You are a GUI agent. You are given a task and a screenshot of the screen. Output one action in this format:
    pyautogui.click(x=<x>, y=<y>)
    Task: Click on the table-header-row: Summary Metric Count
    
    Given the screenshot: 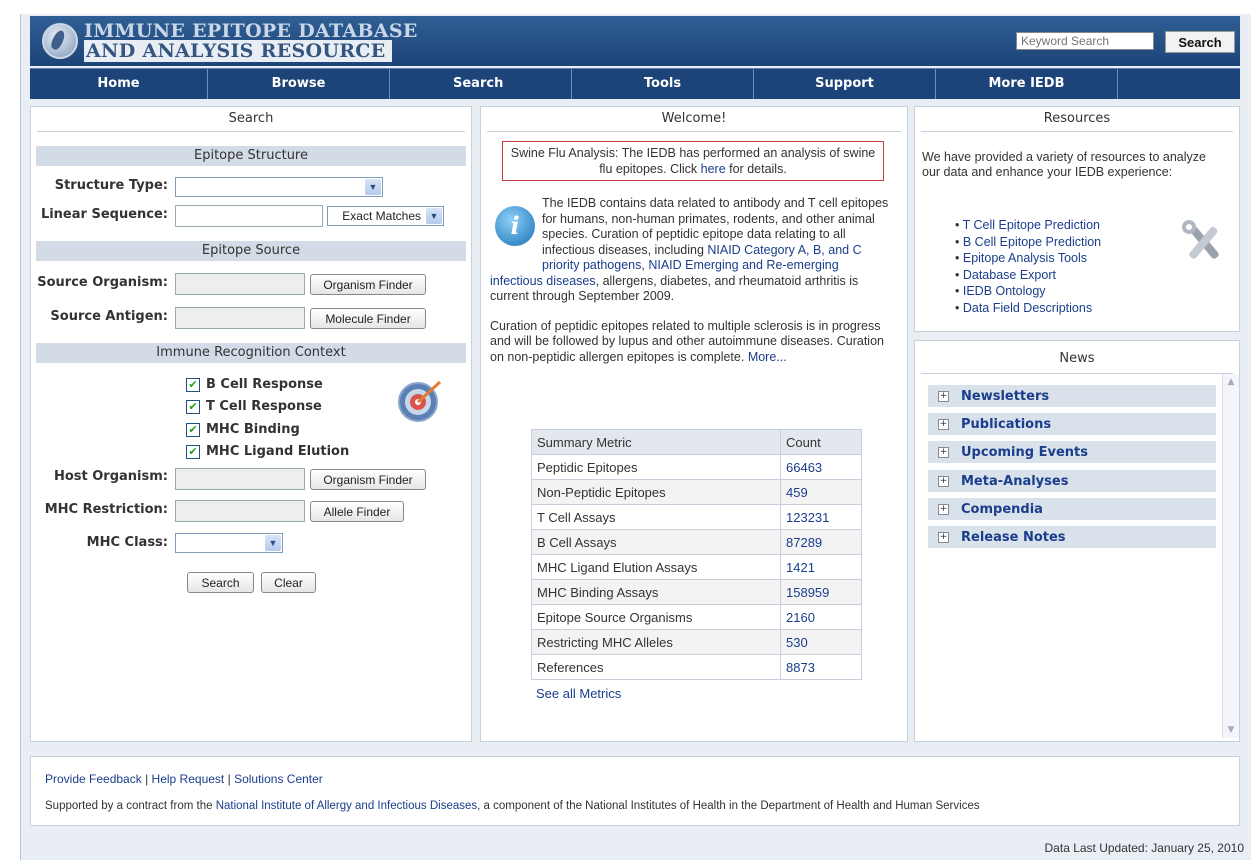 What is the action you would take?
    pyautogui.click(x=696, y=442)
    